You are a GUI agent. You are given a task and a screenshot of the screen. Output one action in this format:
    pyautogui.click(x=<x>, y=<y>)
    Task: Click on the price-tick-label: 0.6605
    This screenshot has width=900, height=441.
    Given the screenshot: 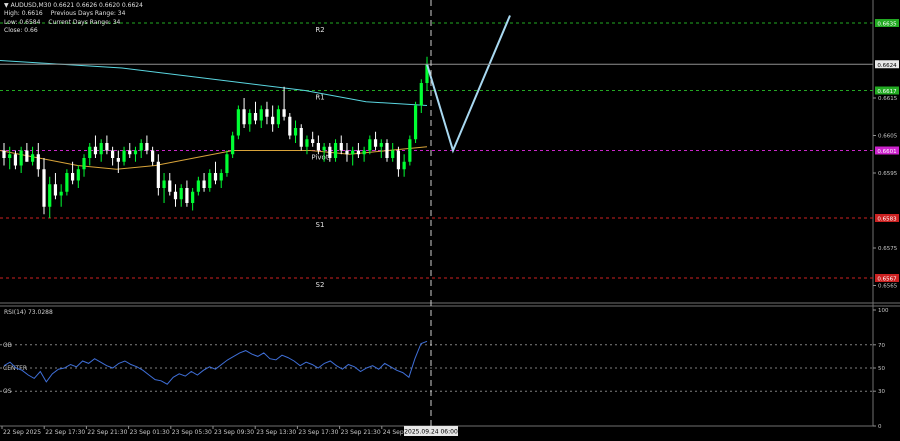 What is the action you would take?
    pyautogui.click(x=888, y=137)
    